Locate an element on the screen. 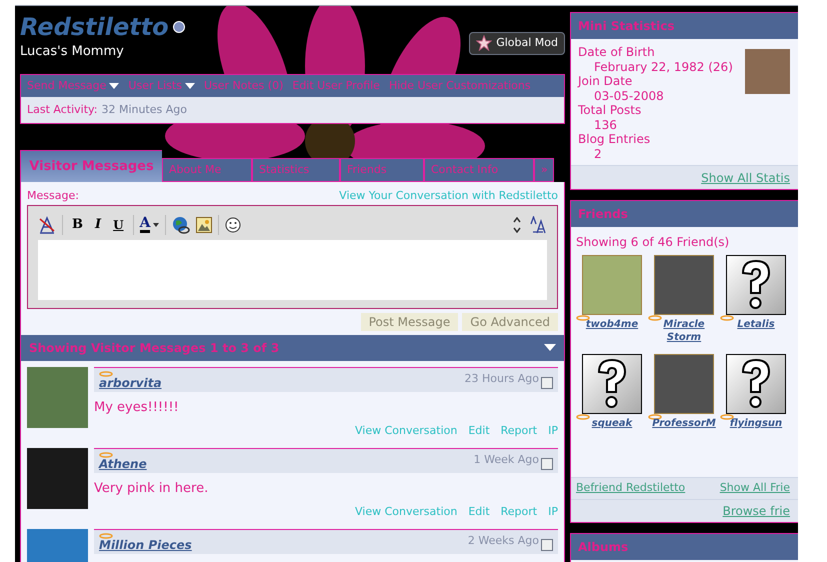 This screenshot has width=827, height=562. friend-name-link: ProfessorM is located at coordinates (684, 423).